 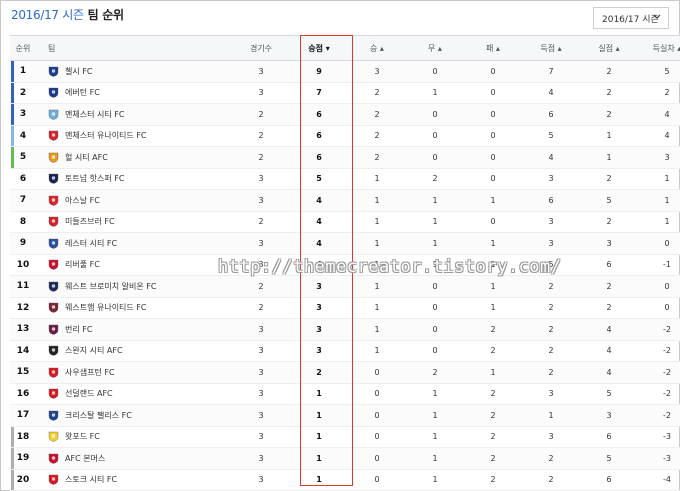 What do you see at coordinates (345, 157) in the screenshot?
I see `table-row: 5헐 시티 AFC 2 6 2 0 0 4 1 3` at bounding box center [345, 157].